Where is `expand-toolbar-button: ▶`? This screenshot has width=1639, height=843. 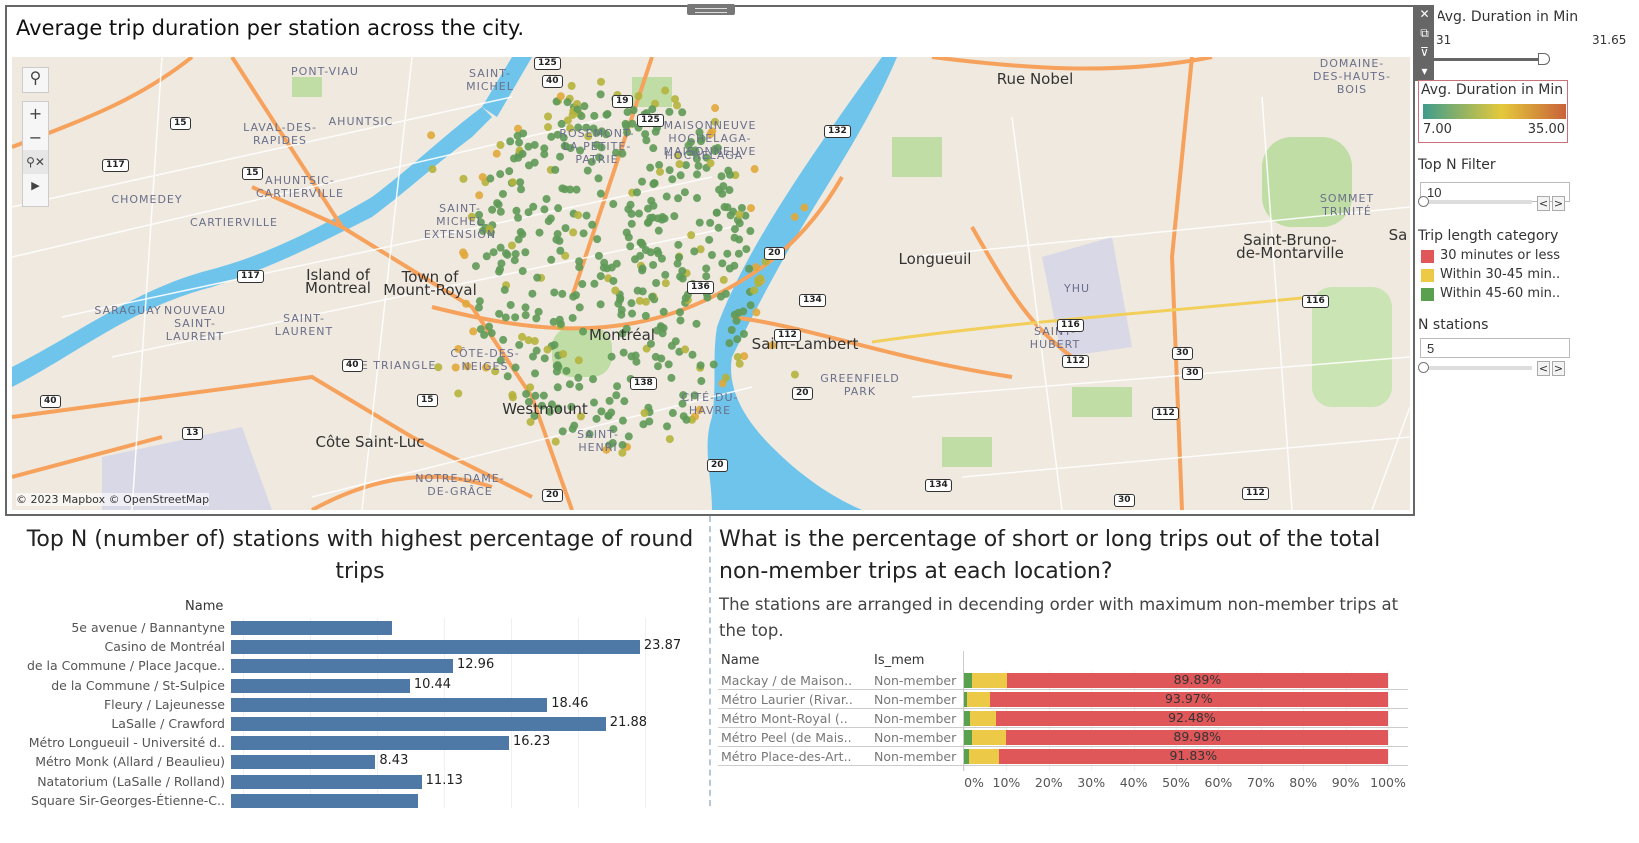
expand-toolbar-button: ▶ is located at coordinates (35, 186).